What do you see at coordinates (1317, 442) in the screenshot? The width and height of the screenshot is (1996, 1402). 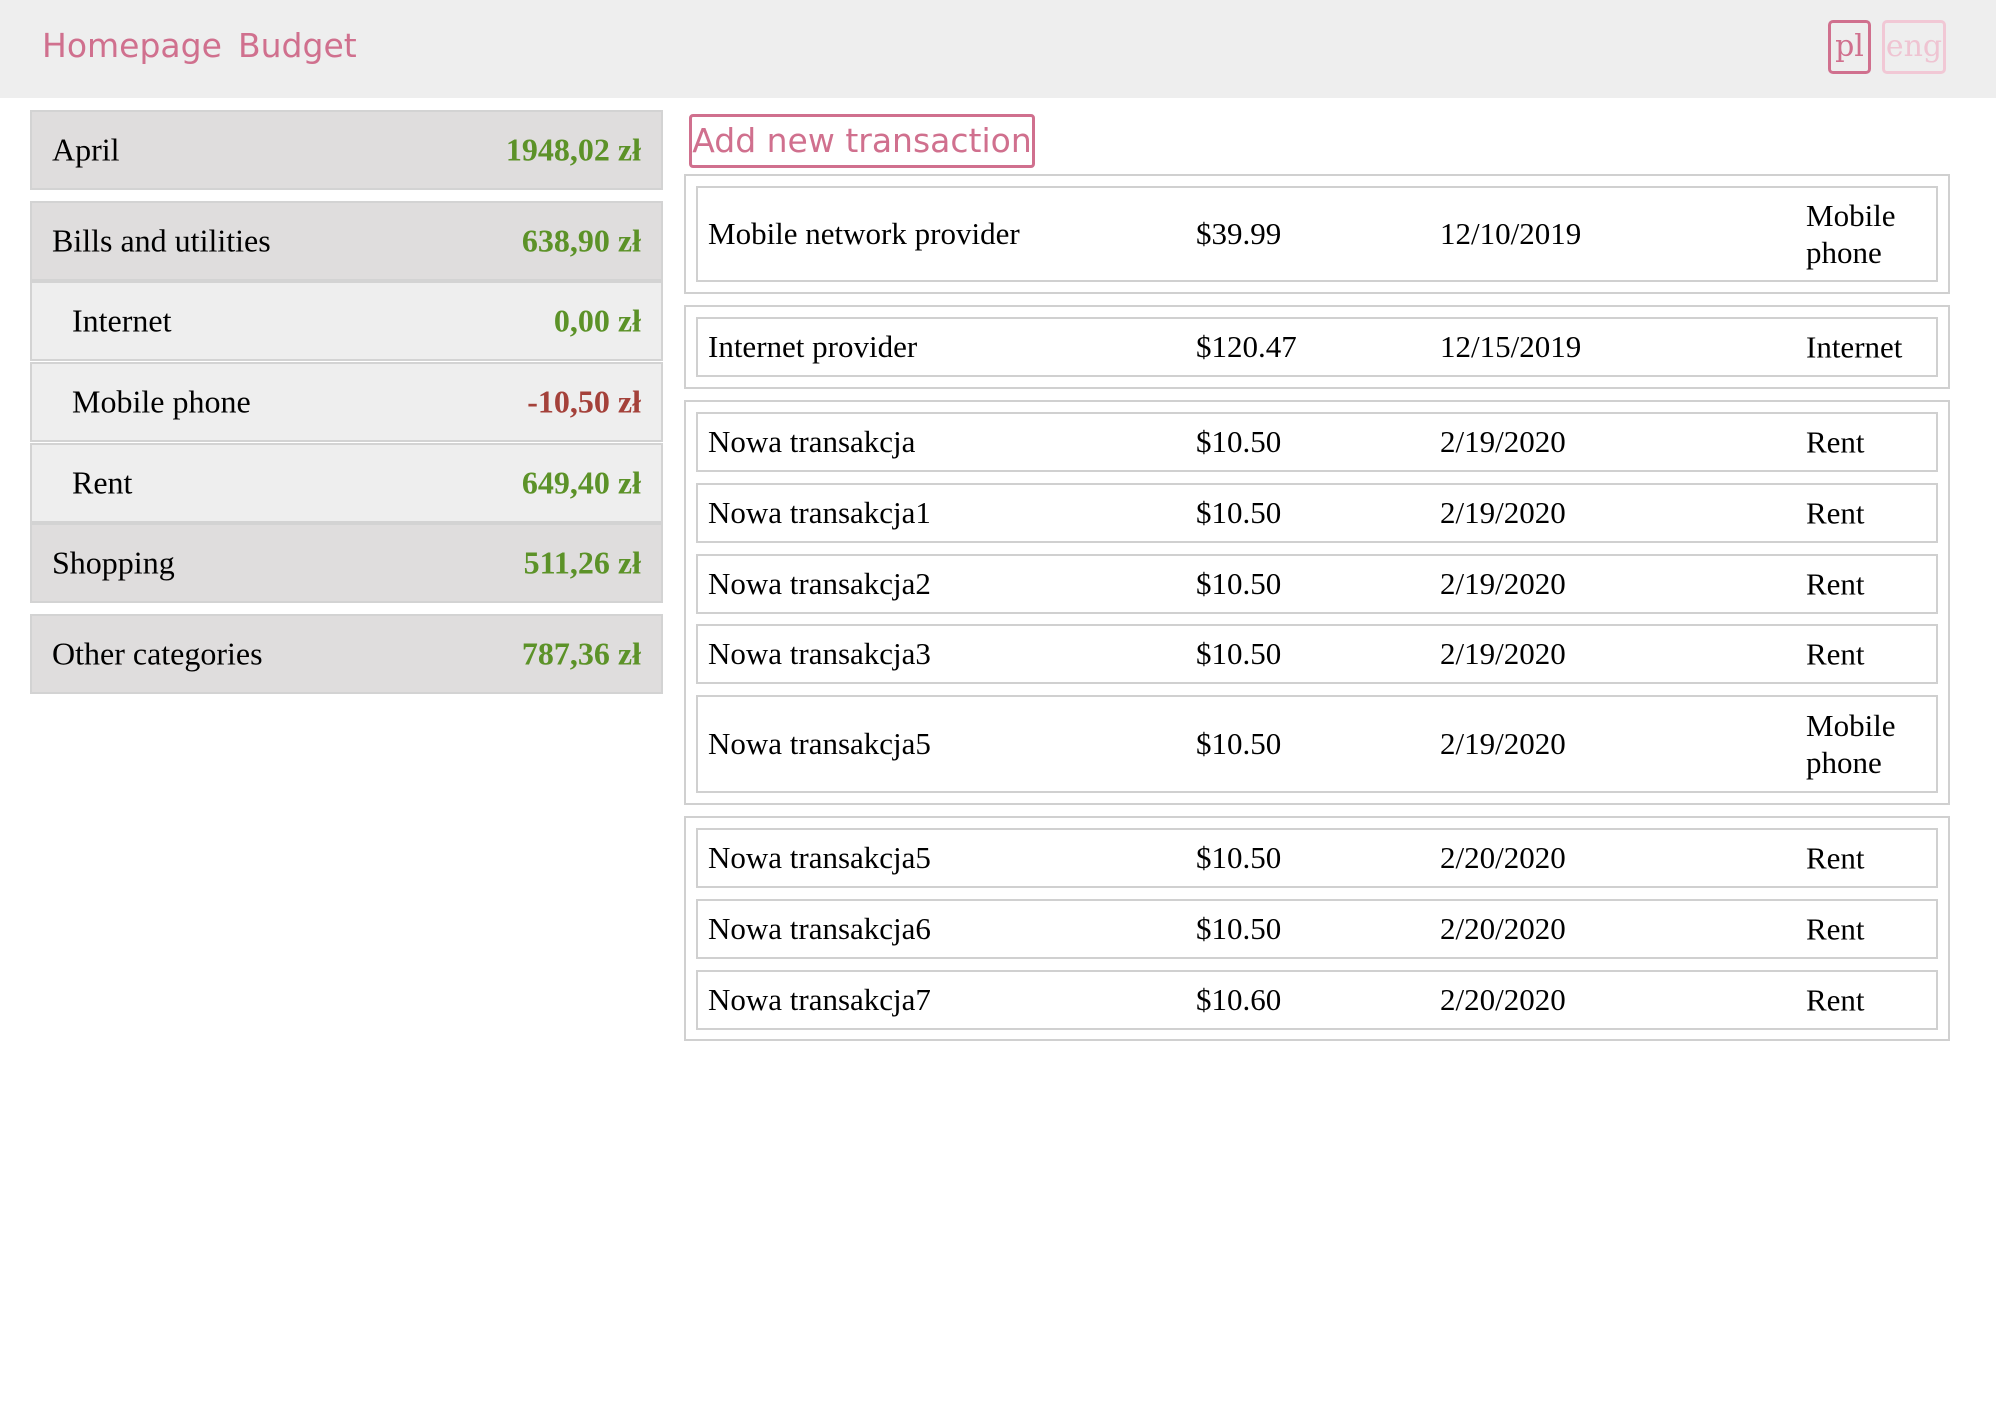 I see `transaction-row: Nowa transakcja $10.50 2/19/2020 Rent` at bounding box center [1317, 442].